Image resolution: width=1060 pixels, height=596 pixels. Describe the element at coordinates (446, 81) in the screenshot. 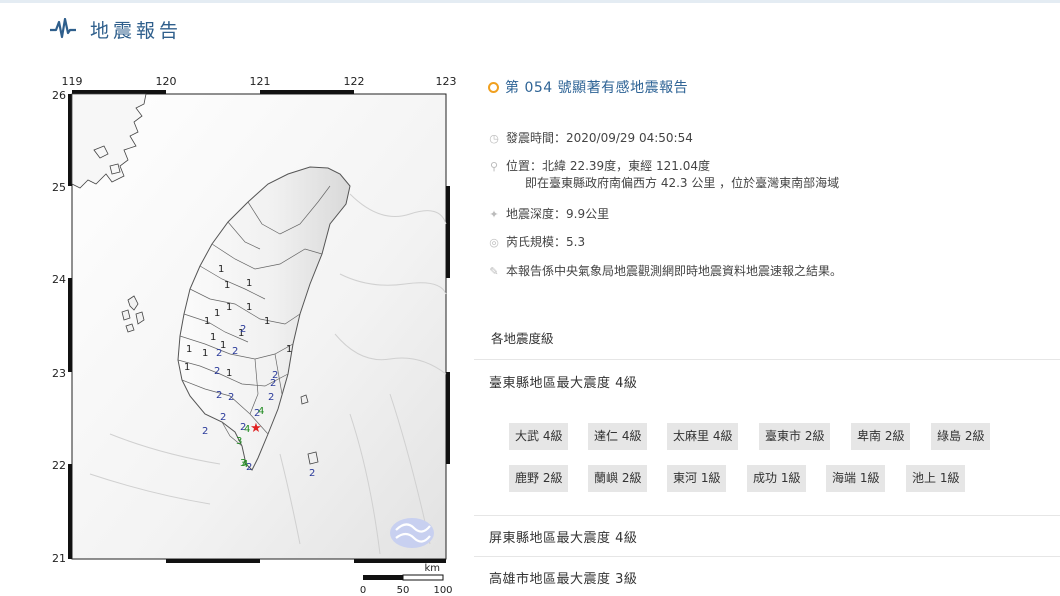

I see `svg-text: 123` at that location.